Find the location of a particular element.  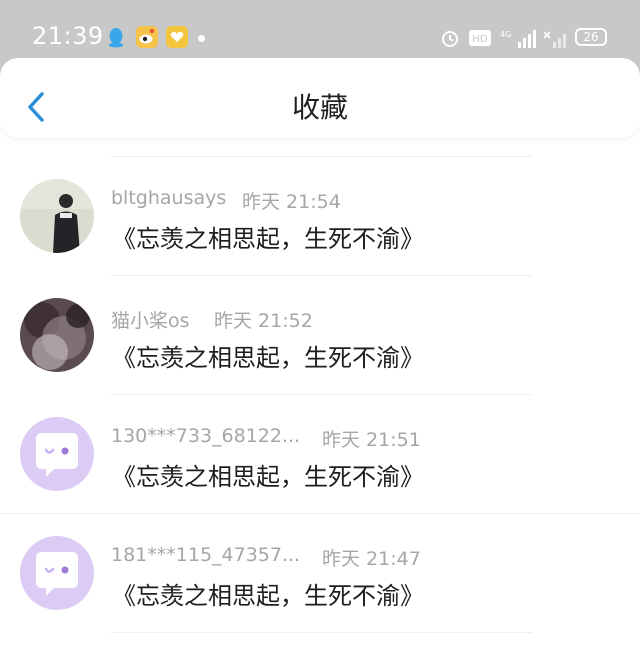

status-time: 21:39 is located at coordinates (68, 36).